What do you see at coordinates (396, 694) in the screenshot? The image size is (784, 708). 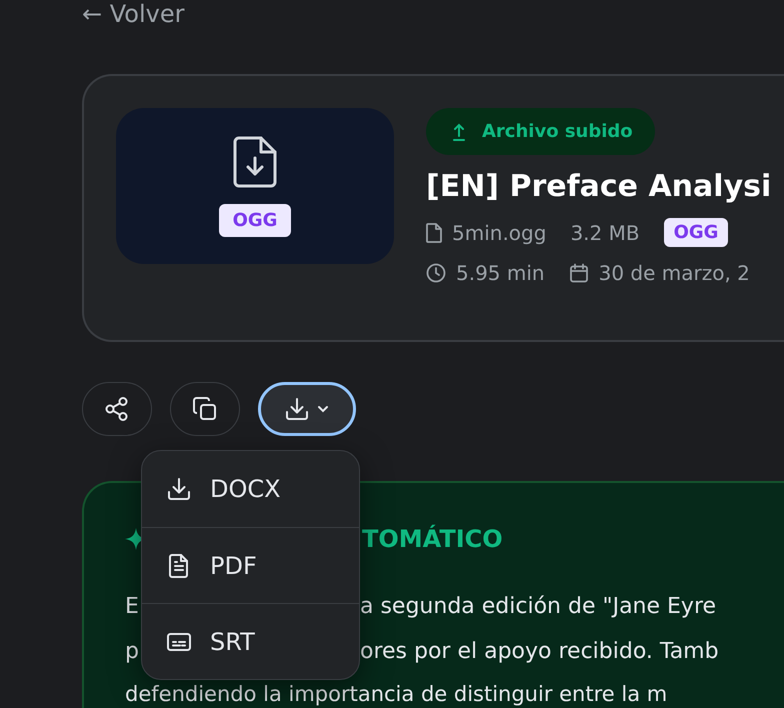 I see `summary-text: defendiendo la importancia de distinguir entre la m` at bounding box center [396, 694].